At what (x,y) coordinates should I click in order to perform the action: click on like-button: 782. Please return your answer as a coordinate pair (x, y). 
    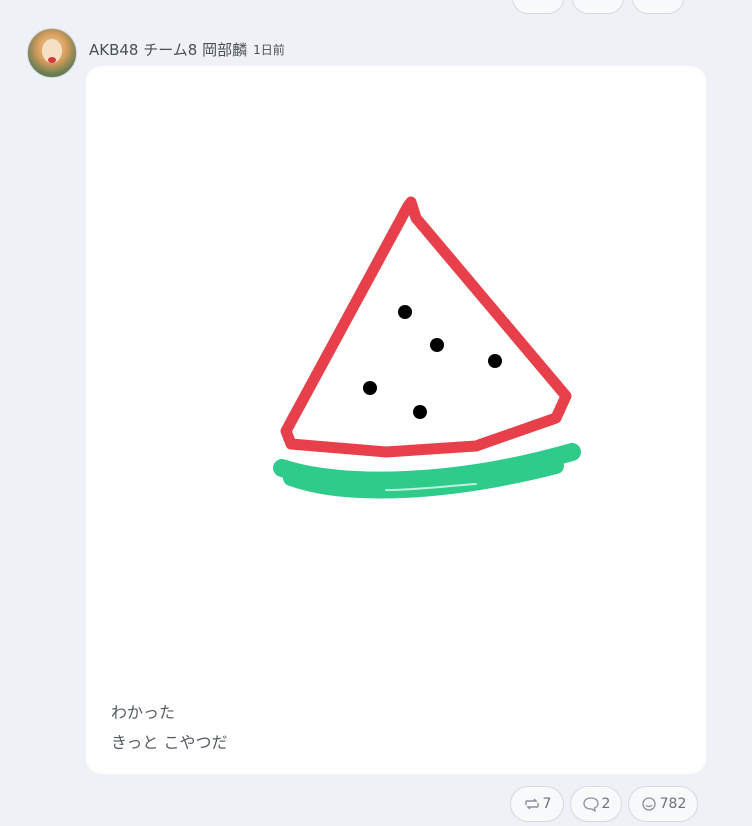
    Looking at the image, I should click on (663, 804).